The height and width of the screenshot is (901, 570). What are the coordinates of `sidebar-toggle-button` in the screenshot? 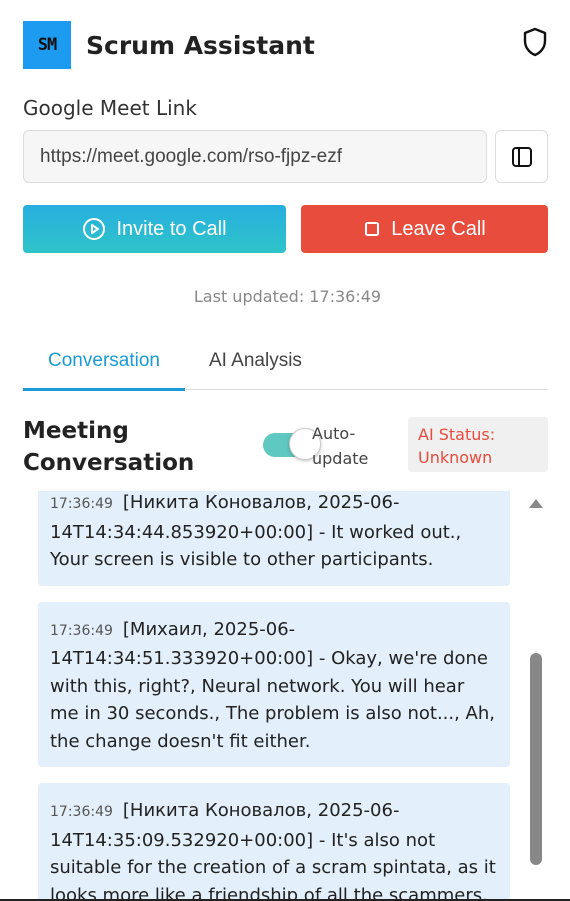 It's located at (521, 156).